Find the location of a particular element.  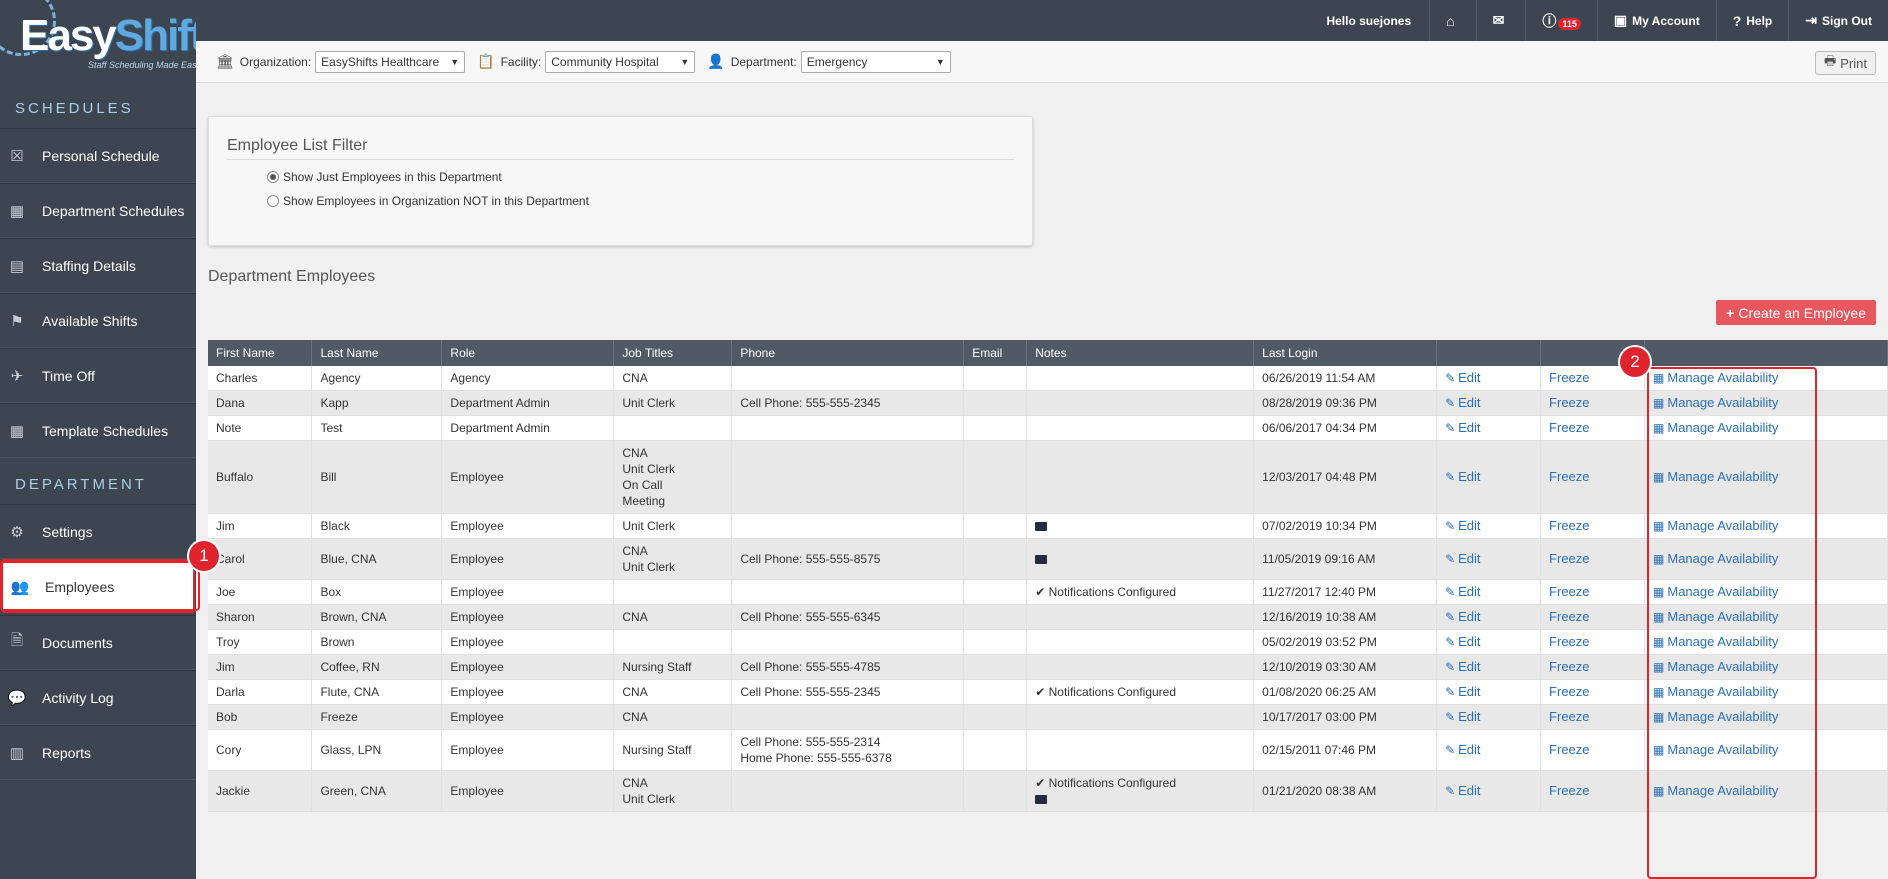

sidebar-item-employees: 👥 Employees is located at coordinates (98, 587).